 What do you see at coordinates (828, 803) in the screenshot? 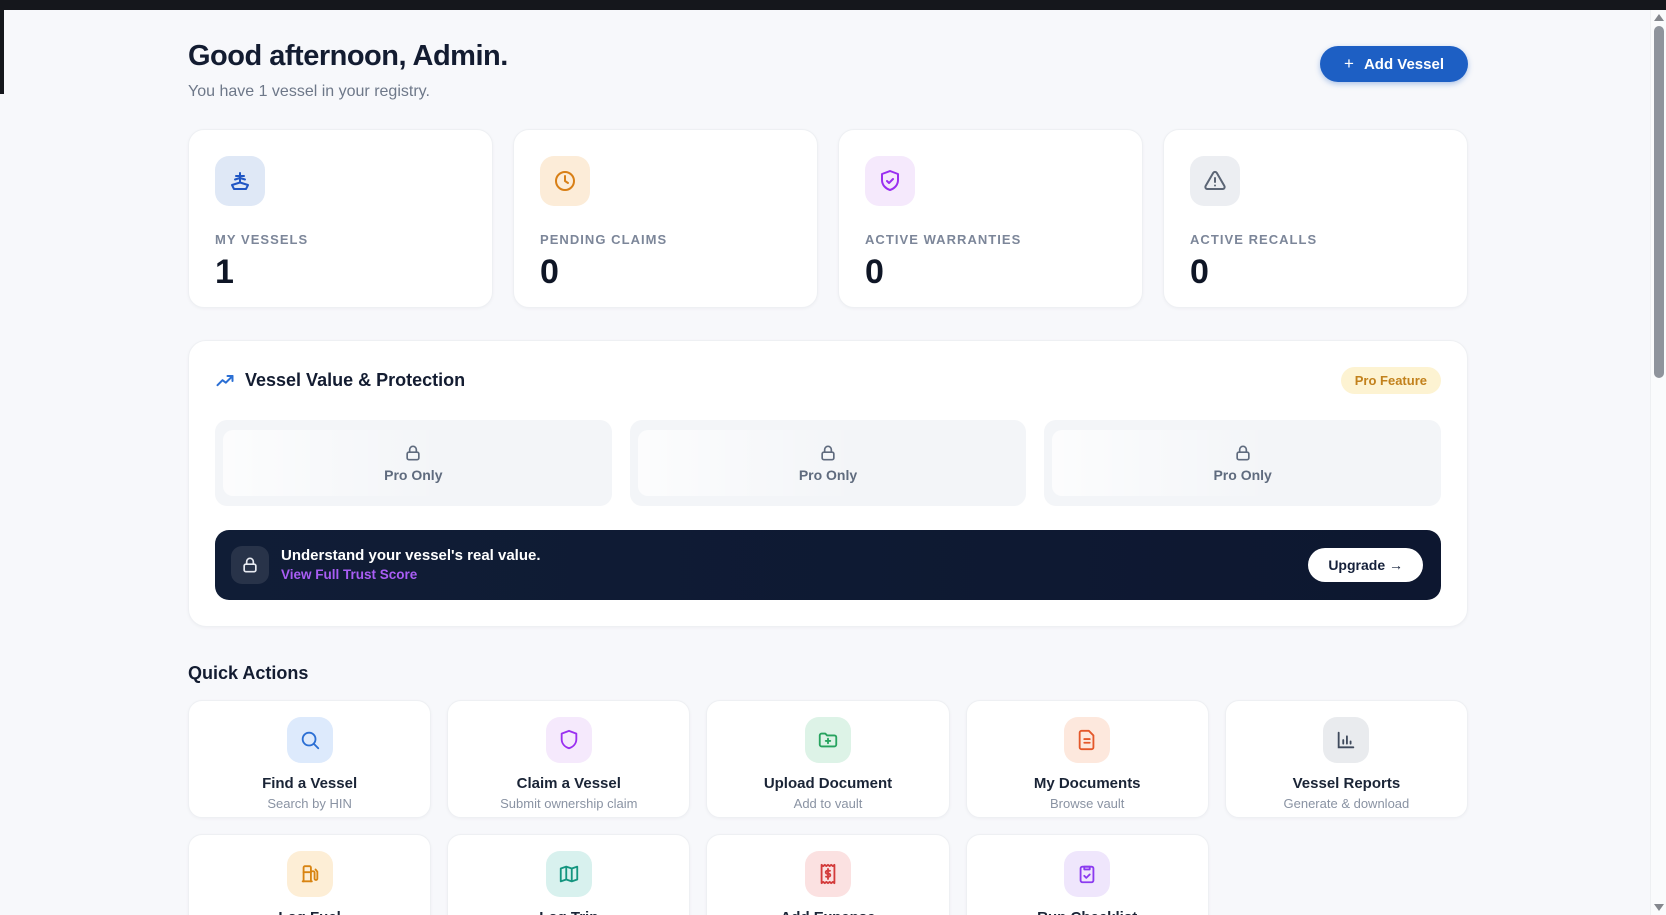
I see `action-subtitle: Add to vault` at bounding box center [828, 803].